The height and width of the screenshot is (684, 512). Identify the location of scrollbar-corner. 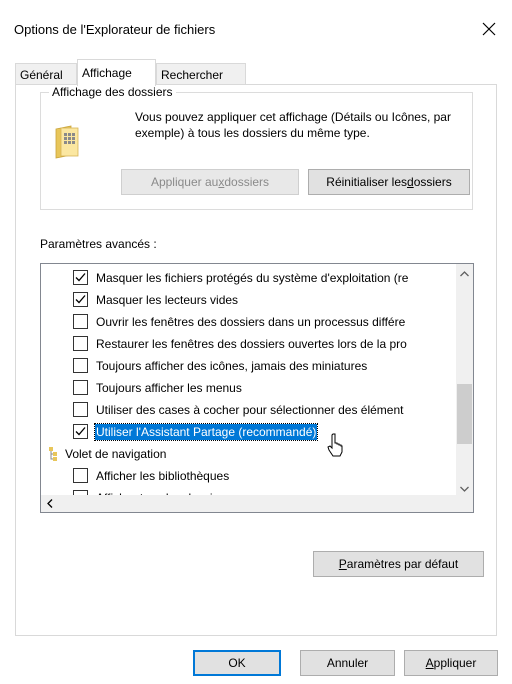
(464, 503).